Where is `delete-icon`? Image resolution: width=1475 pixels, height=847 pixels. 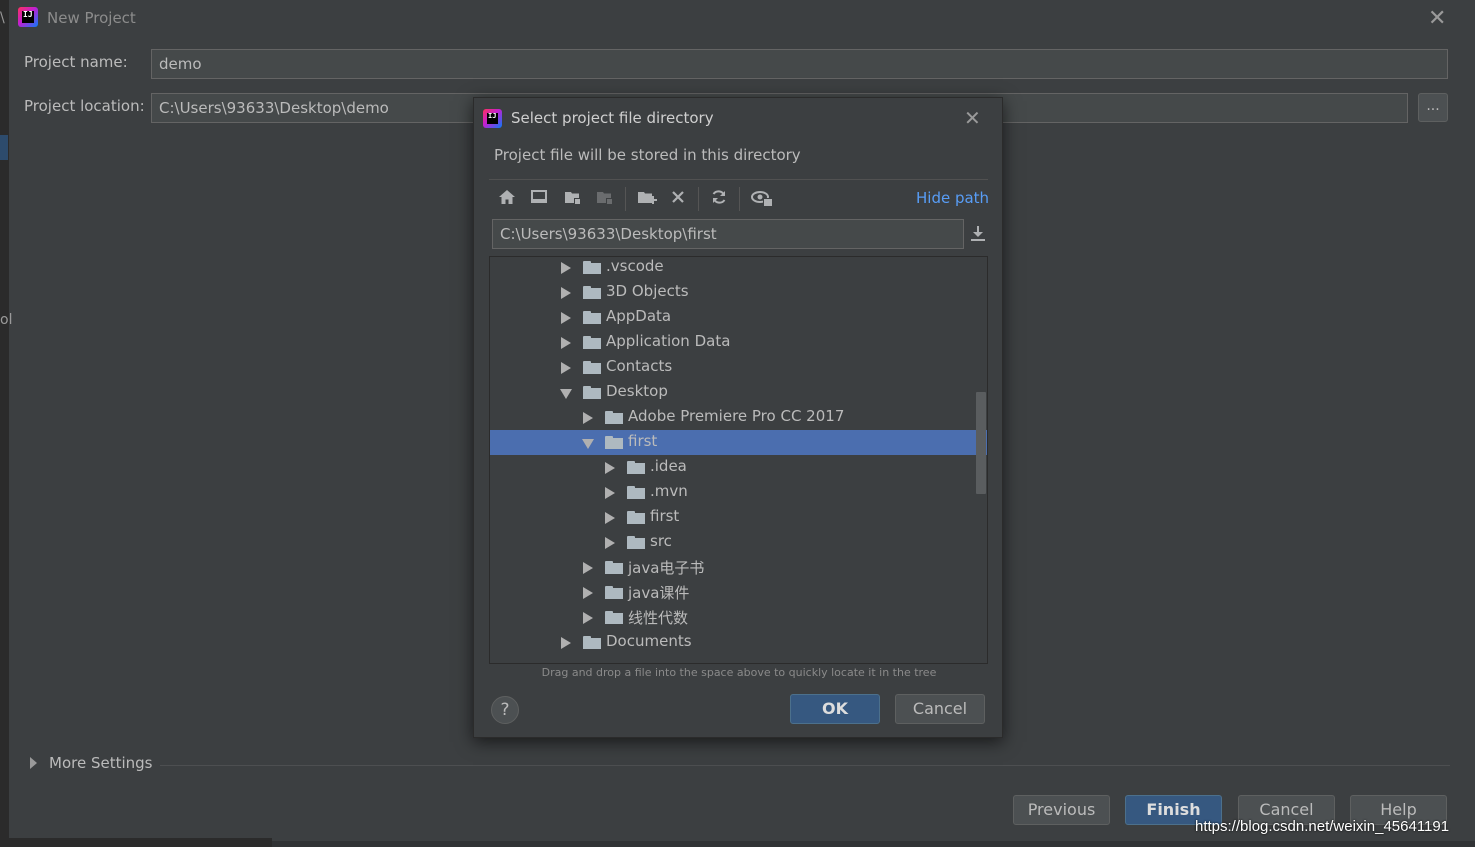 delete-icon is located at coordinates (678, 199).